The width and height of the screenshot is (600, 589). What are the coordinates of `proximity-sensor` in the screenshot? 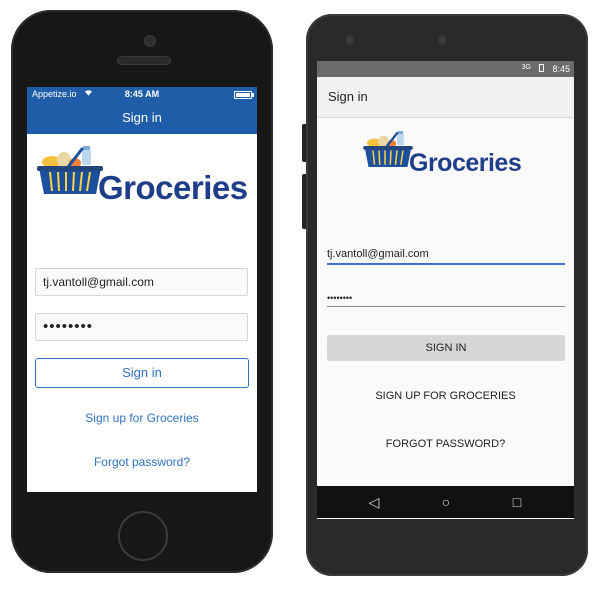 It's located at (442, 40).